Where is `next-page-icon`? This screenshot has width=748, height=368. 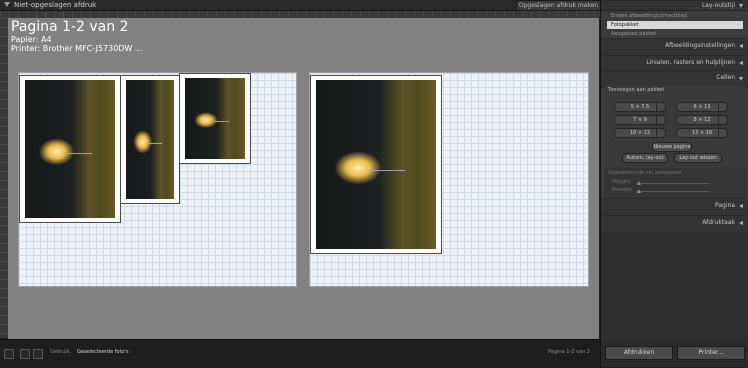
next-page-icon is located at coordinates (38, 354).